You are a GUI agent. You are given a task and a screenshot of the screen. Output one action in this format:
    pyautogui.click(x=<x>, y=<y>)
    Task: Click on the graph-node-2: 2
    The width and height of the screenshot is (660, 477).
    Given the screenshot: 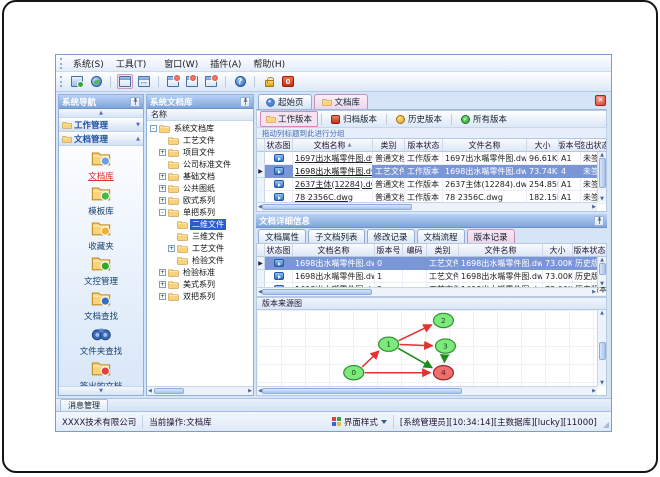 What is the action you would take?
    pyautogui.click(x=443, y=320)
    